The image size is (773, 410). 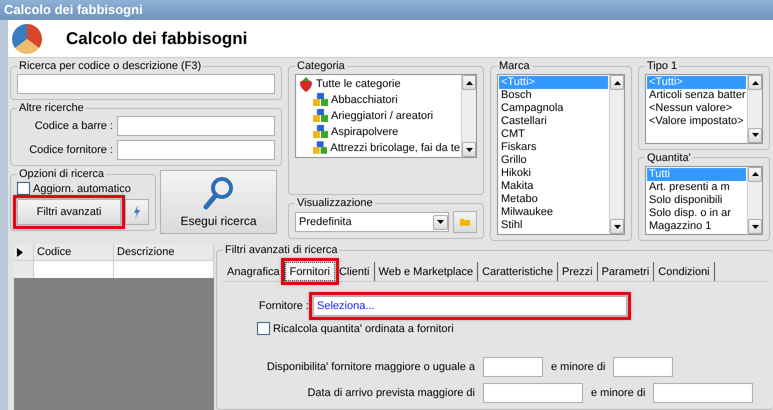 I want to click on column-header: Codice, so click(x=74, y=252).